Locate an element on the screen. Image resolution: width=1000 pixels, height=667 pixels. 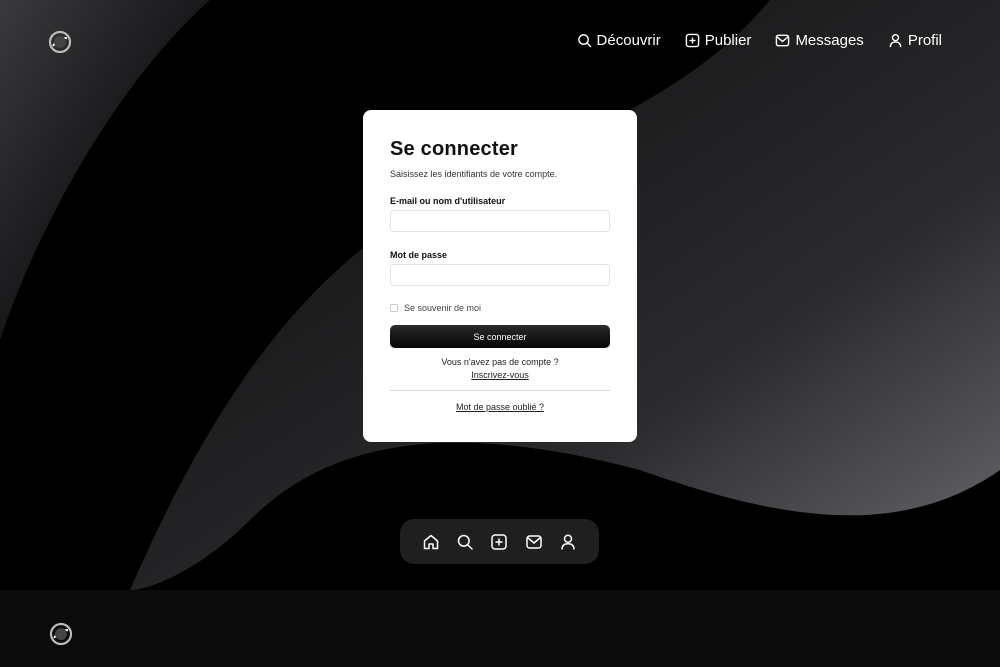
login-submit-button: Se connecter is located at coordinates (500, 336).